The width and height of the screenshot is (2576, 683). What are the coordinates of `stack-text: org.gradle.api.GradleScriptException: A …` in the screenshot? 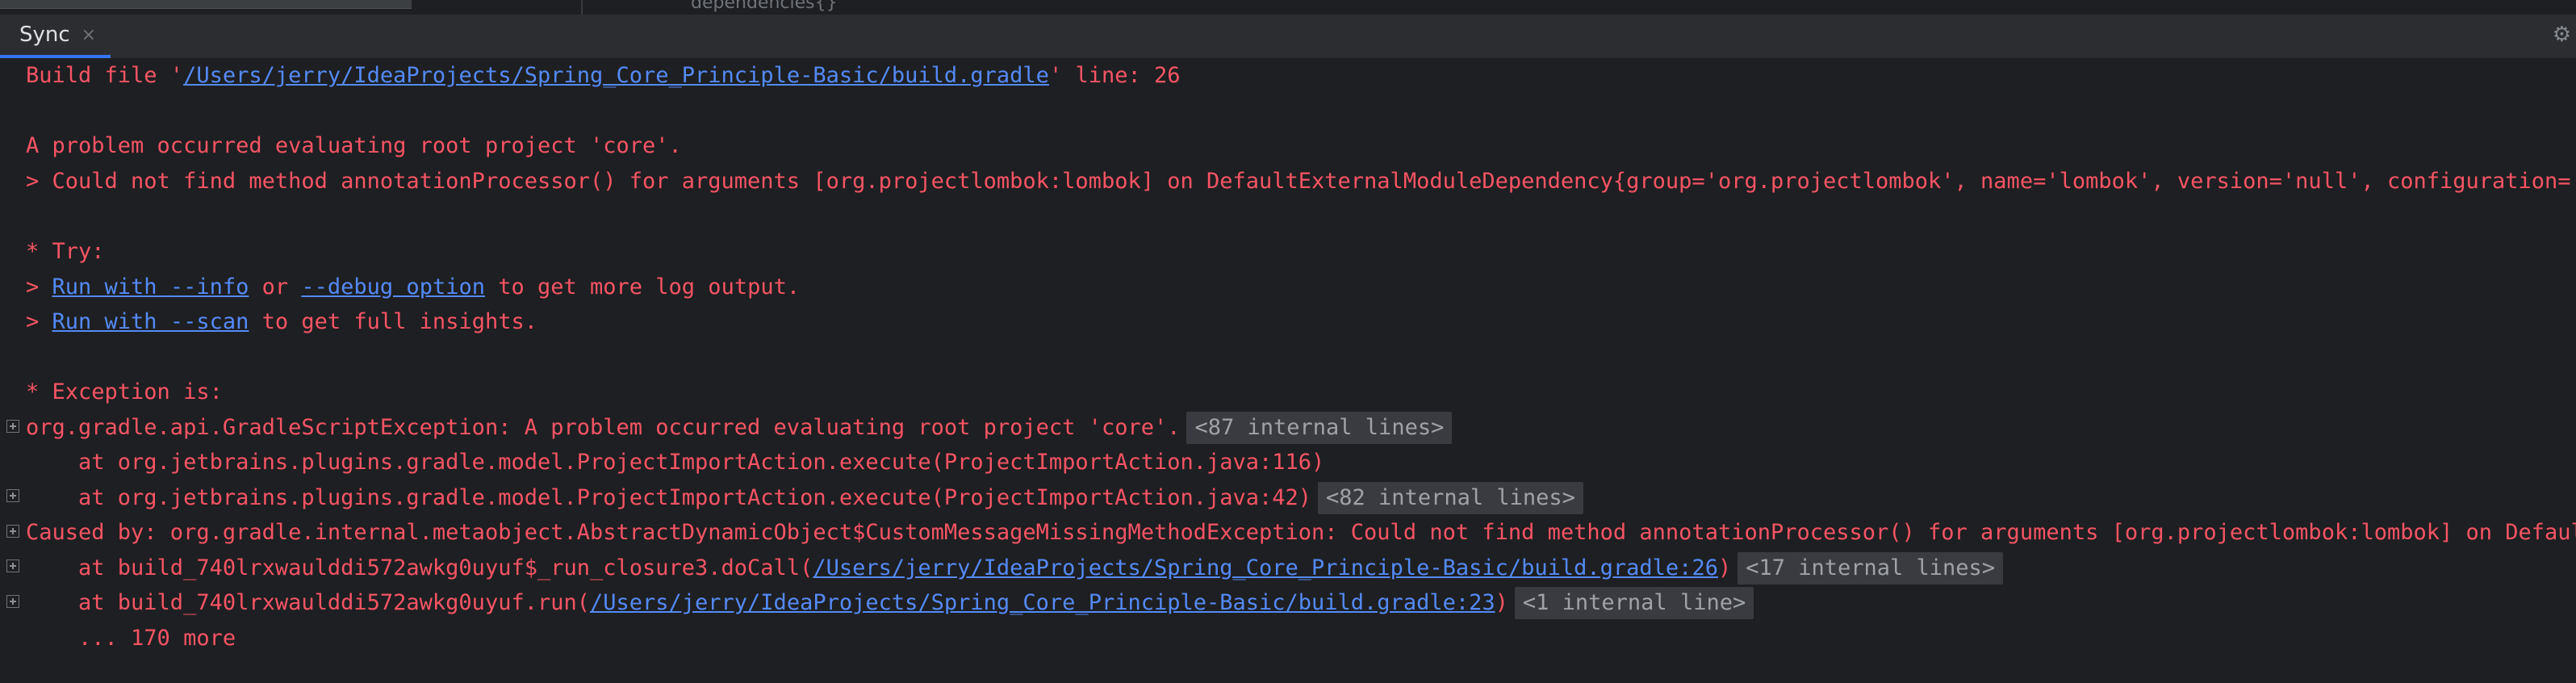 It's located at (603, 427).